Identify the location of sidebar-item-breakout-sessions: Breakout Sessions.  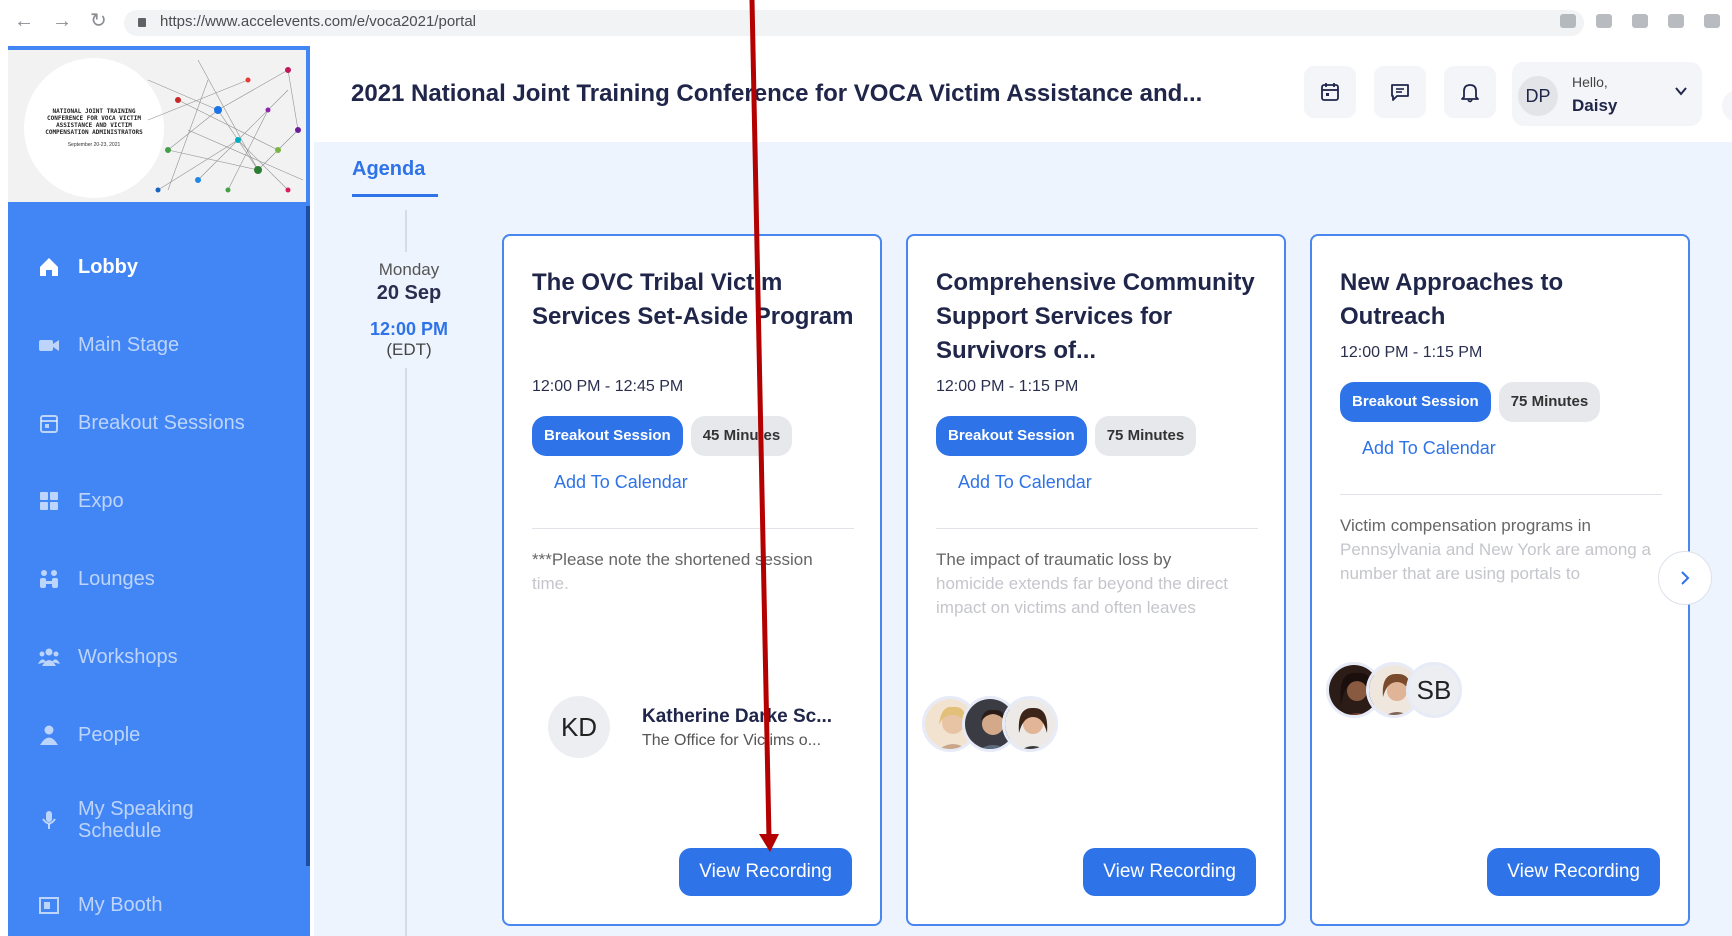
(157, 423).